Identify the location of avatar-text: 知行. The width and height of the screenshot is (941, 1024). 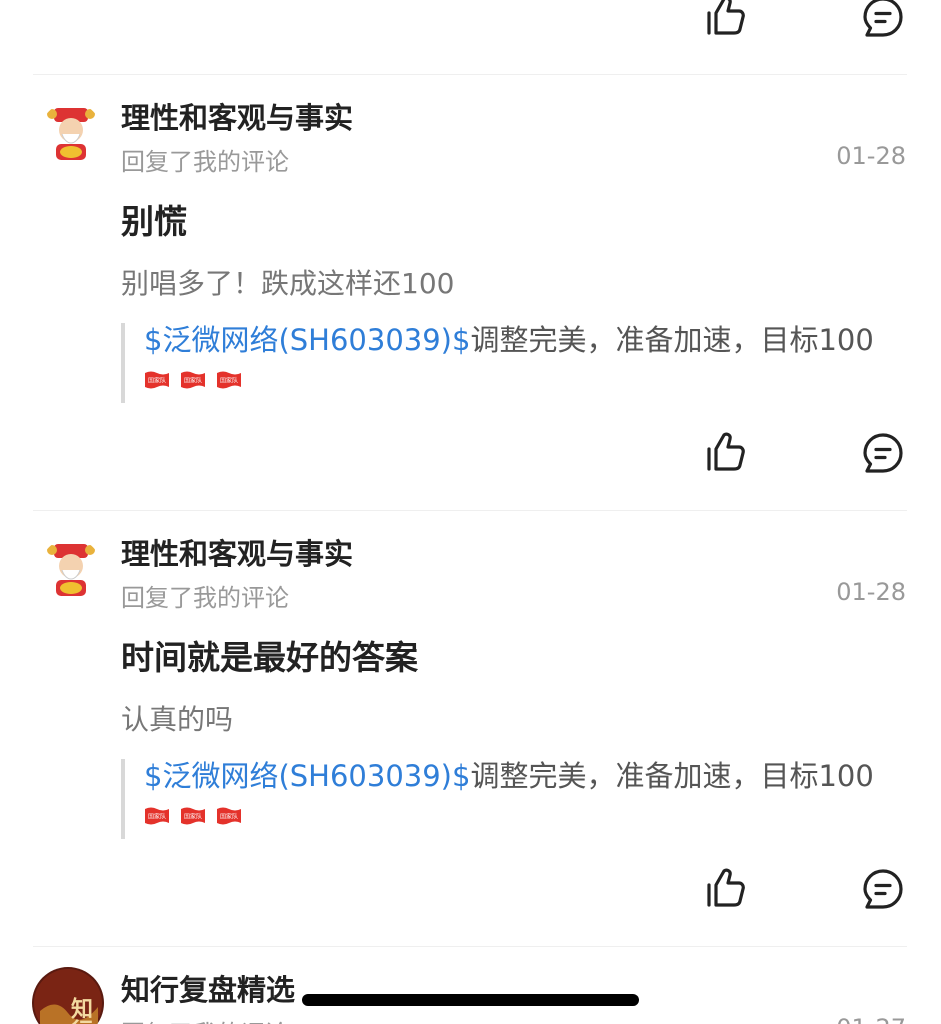
(80, 1010).